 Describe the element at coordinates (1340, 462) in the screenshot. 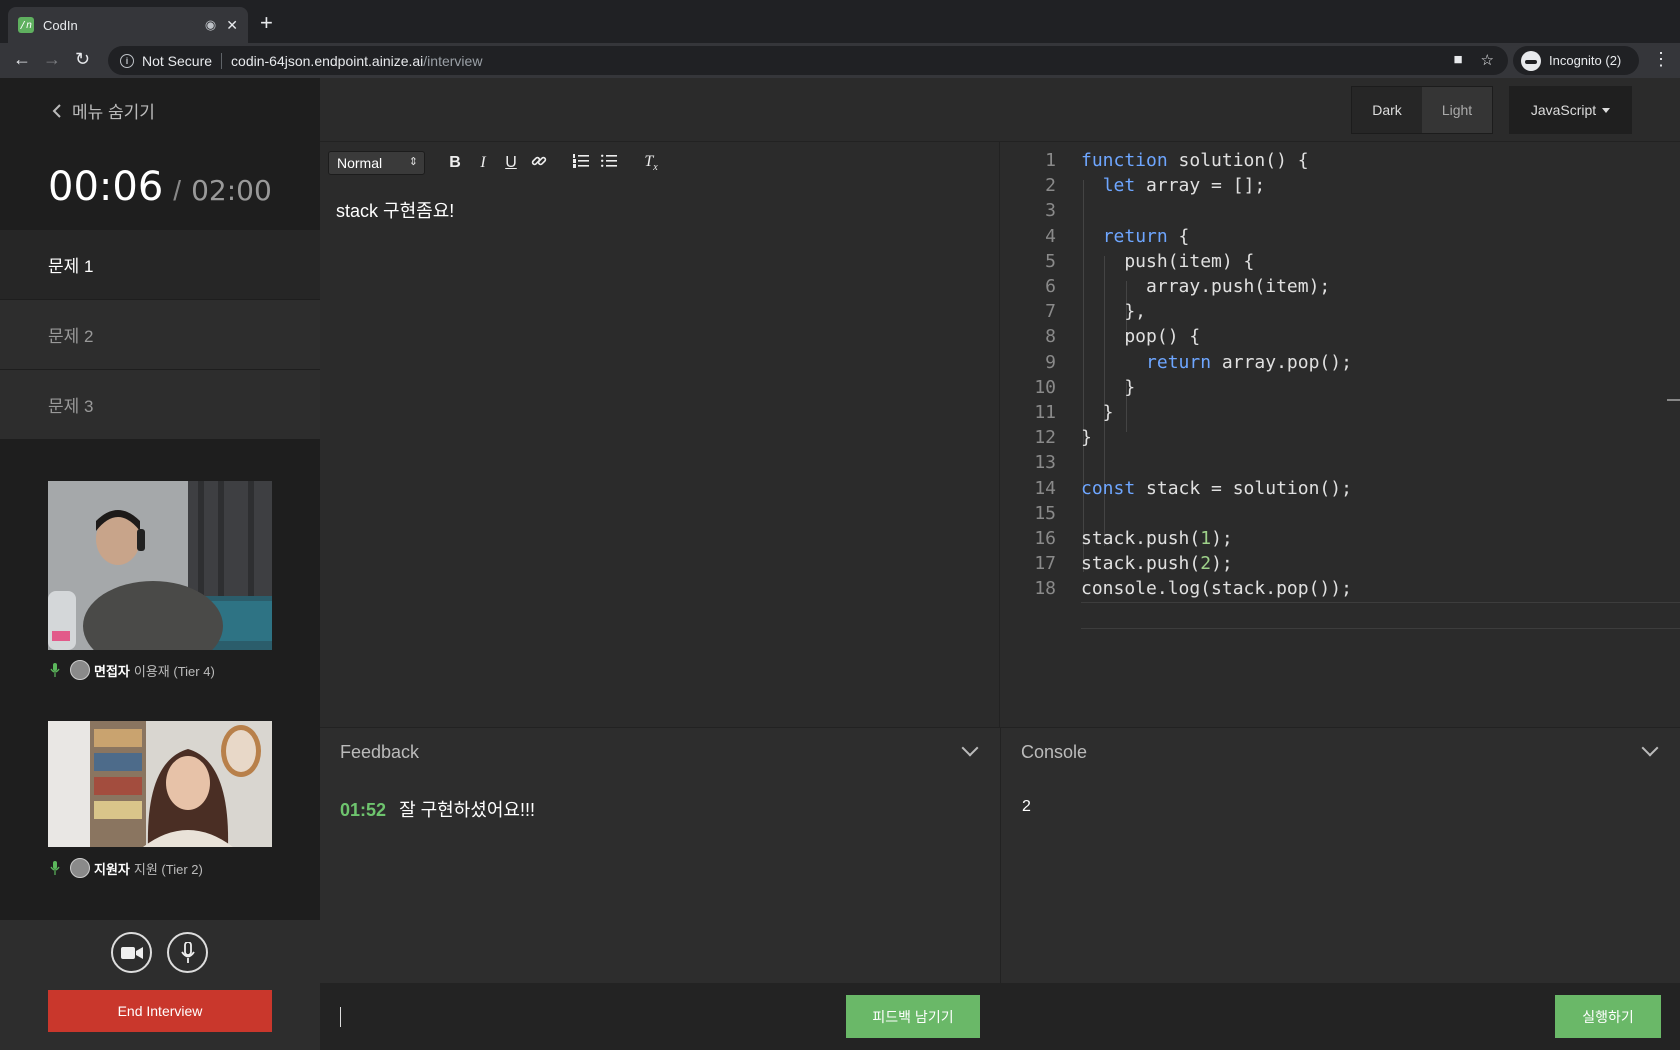

I see `code-line: 13` at that location.